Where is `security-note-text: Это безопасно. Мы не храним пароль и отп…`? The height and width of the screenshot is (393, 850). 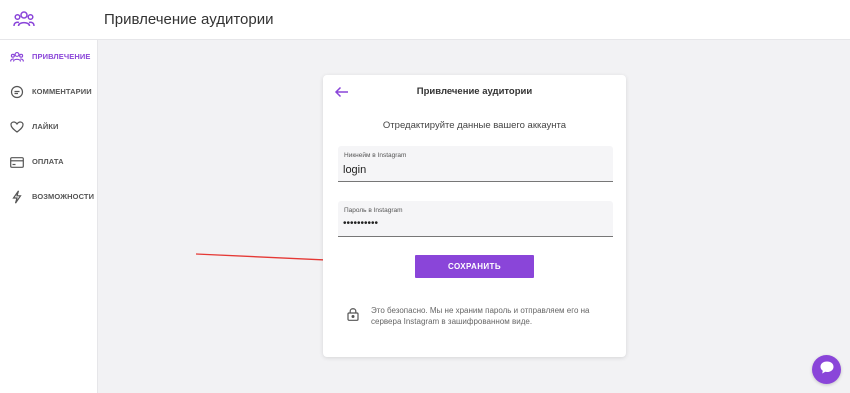 security-note-text: Это безопасно. Мы не храним пароль и отп… is located at coordinates (480, 316).